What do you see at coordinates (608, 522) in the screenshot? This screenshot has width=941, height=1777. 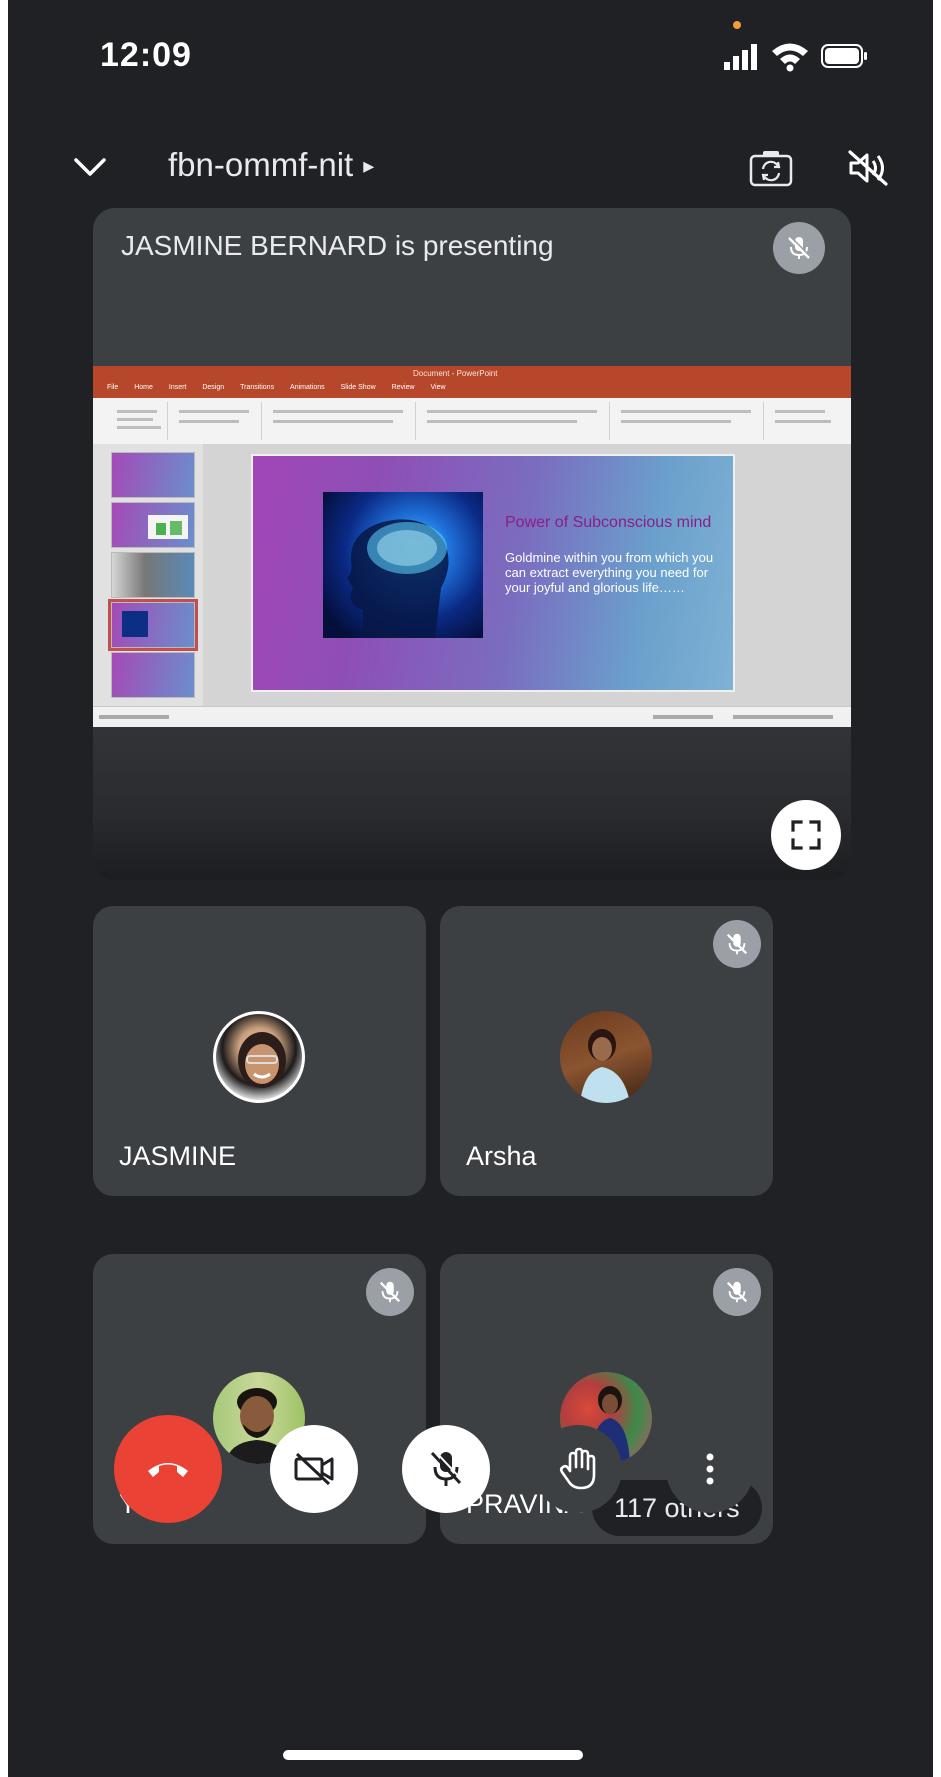 I see `slide-title: Power of Subconscious mind` at bounding box center [608, 522].